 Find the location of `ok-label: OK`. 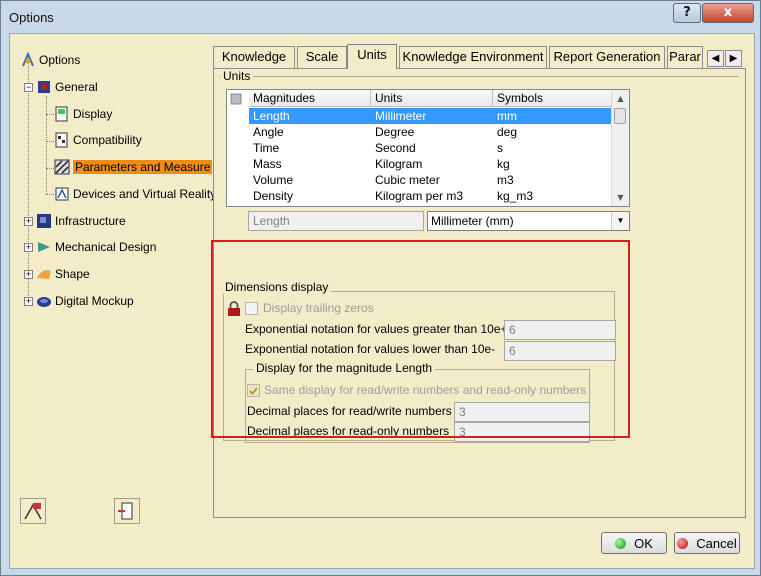

ok-label: OK is located at coordinates (643, 543).